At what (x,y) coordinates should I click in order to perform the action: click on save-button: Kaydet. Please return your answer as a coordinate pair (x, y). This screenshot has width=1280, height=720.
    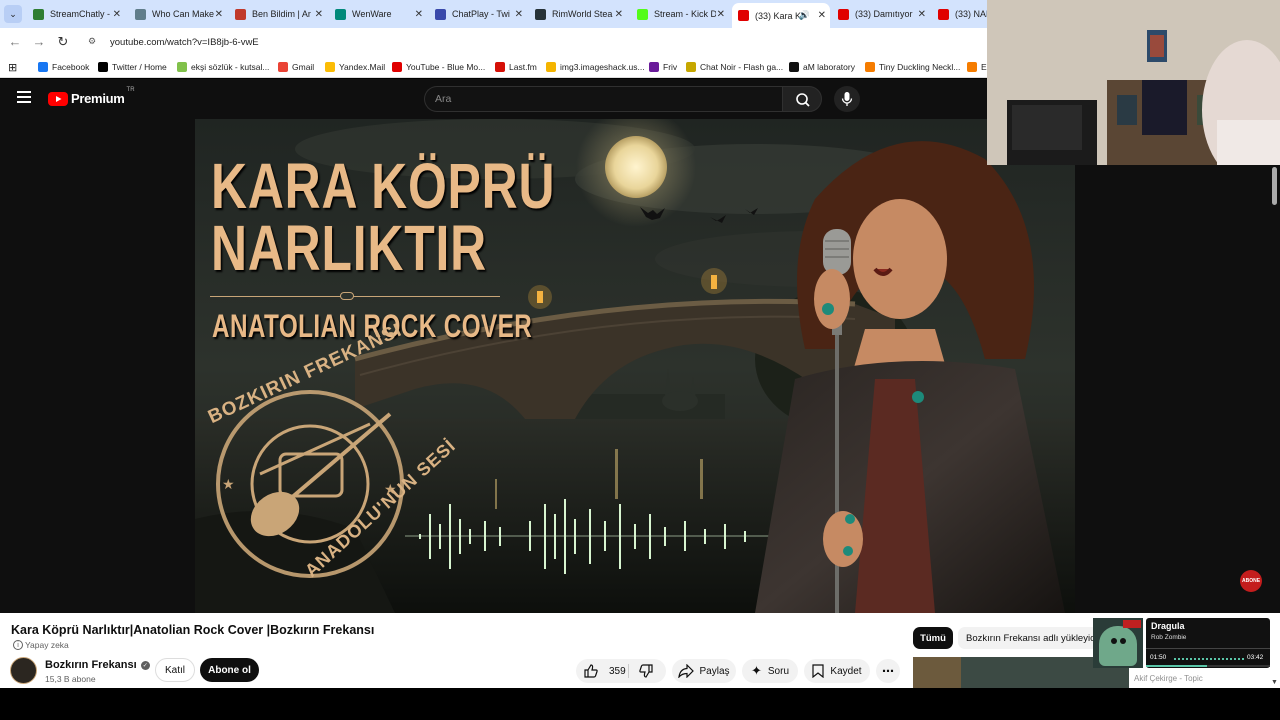
    Looking at the image, I should click on (837, 671).